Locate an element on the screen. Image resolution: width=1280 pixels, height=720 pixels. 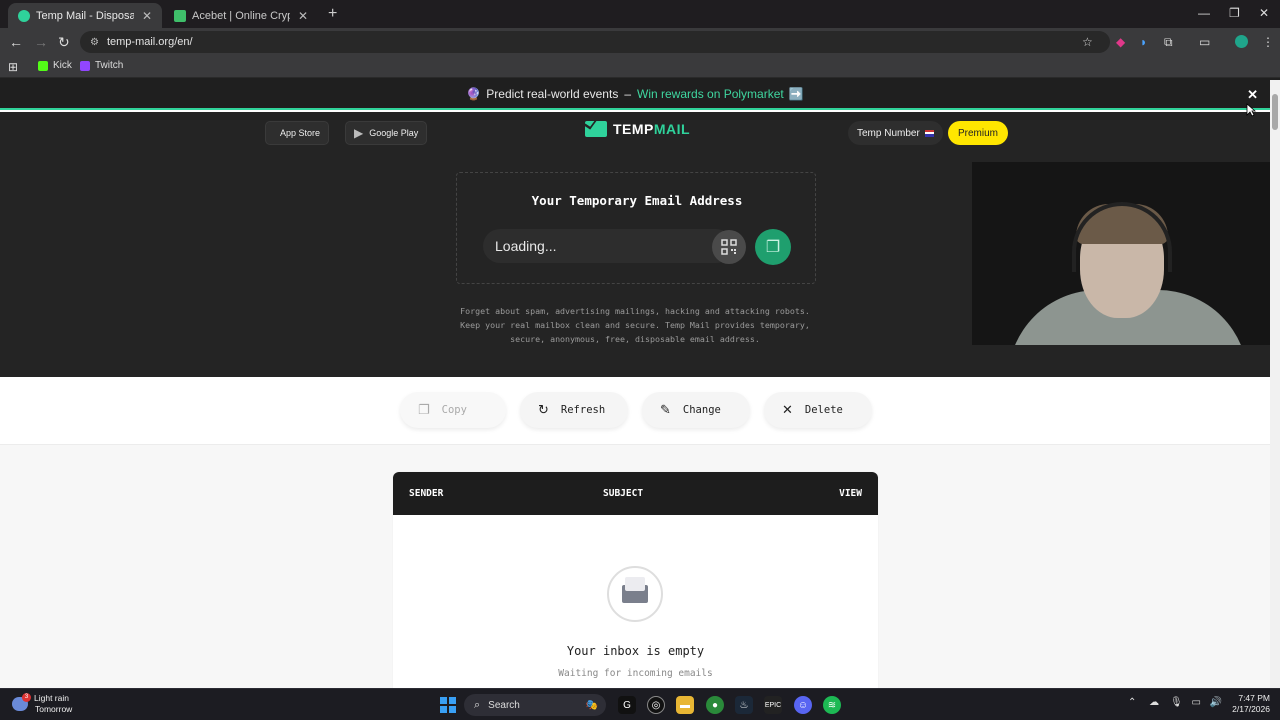
copy-email-button: ❐ is located at coordinates (773, 247).